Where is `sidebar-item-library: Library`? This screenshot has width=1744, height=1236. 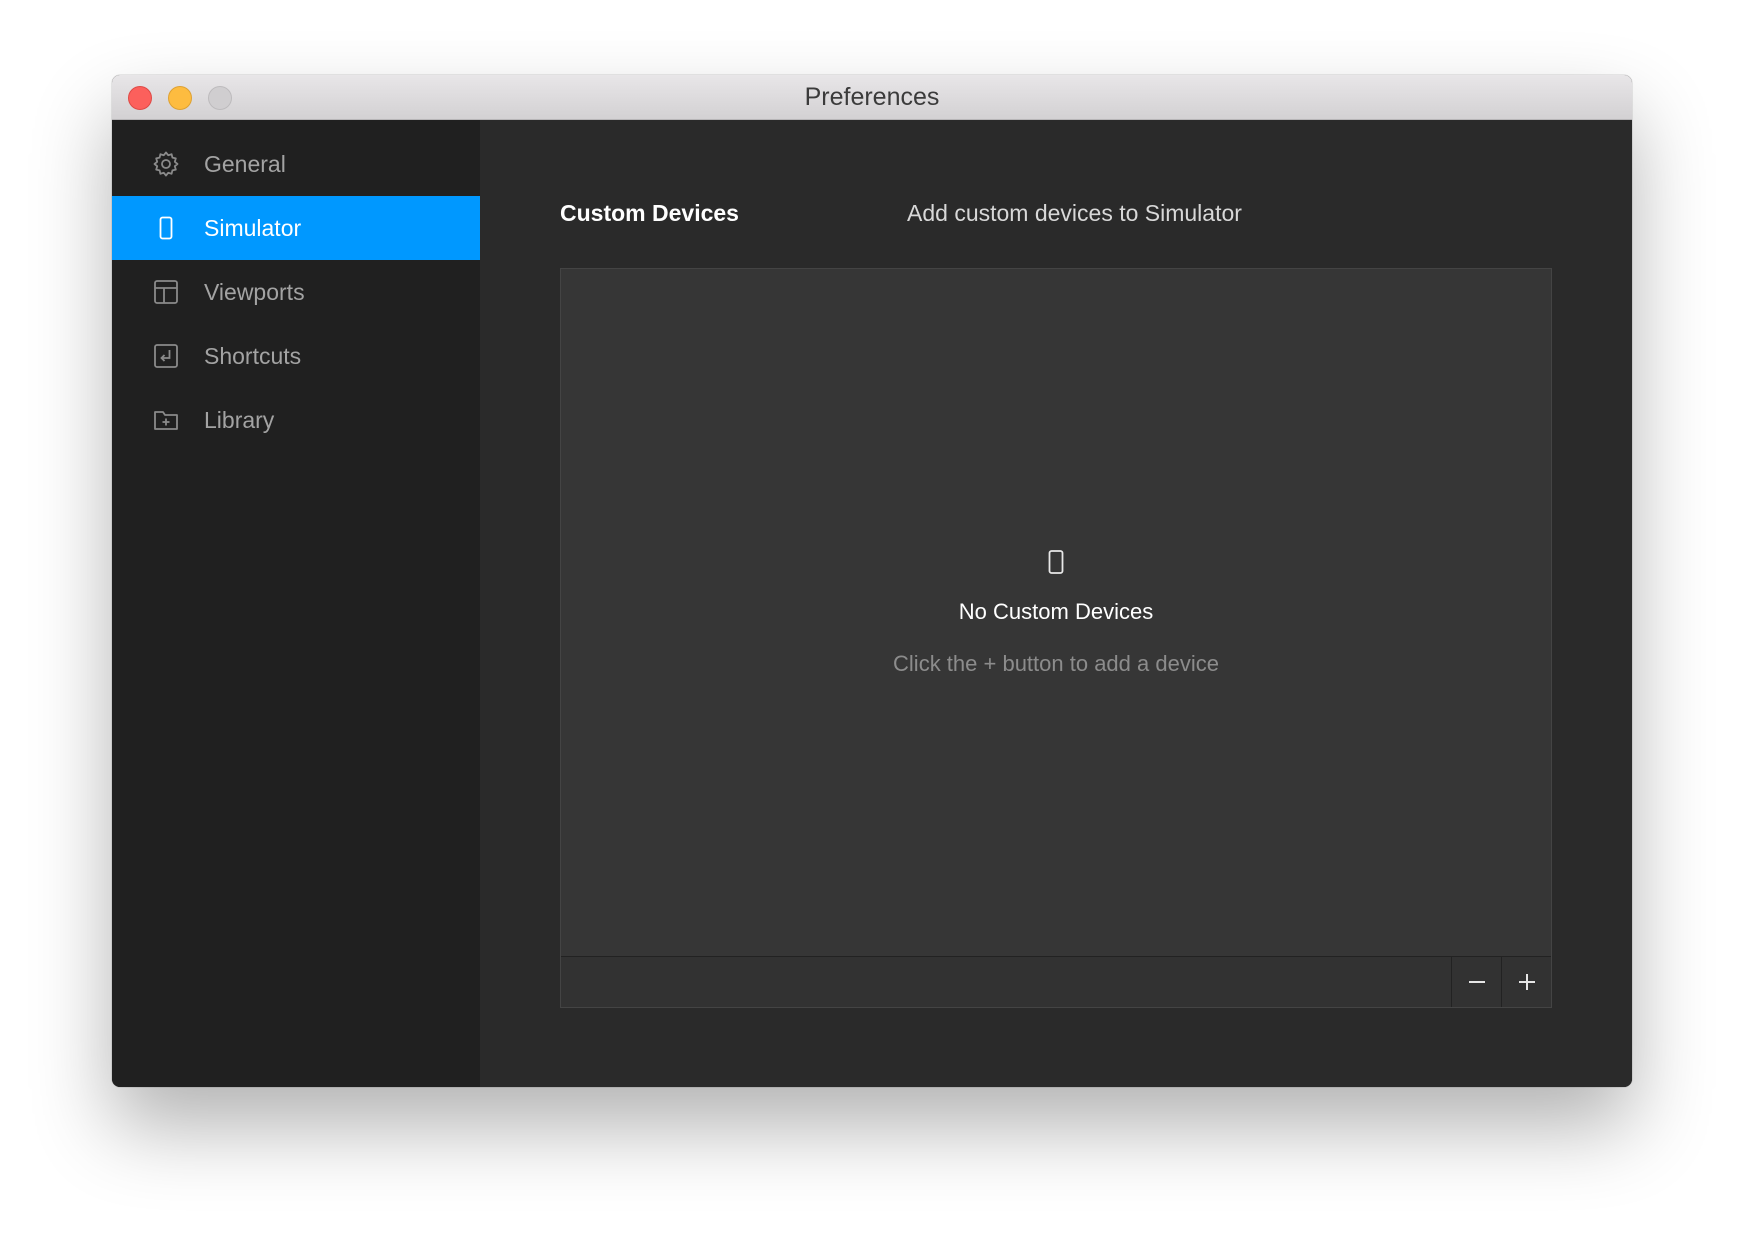 sidebar-item-library: Library is located at coordinates (296, 420).